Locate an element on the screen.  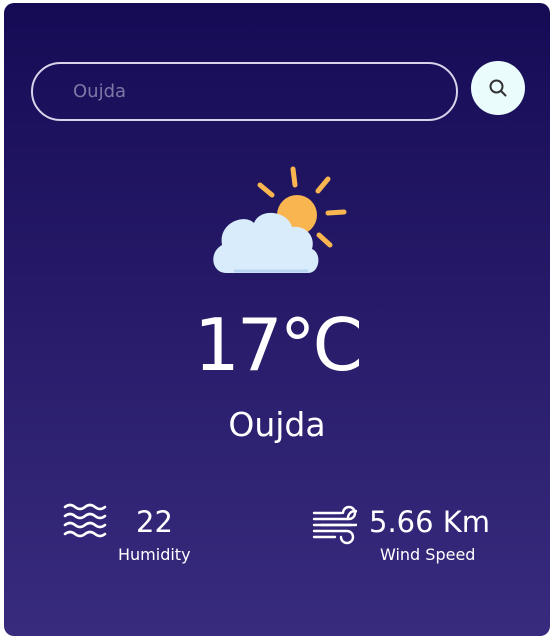
humidity-value: 22 is located at coordinates (154, 522).